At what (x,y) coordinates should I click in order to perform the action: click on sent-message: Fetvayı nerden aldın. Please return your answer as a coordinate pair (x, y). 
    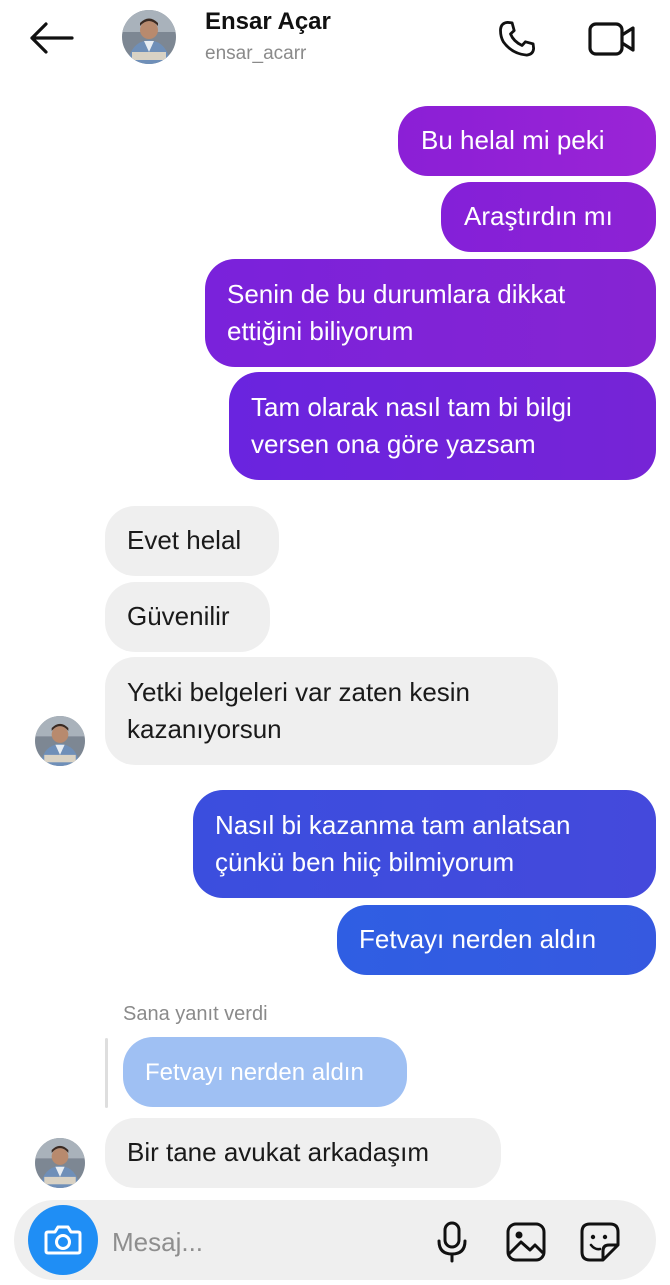
    Looking at the image, I should click on (496, 940).